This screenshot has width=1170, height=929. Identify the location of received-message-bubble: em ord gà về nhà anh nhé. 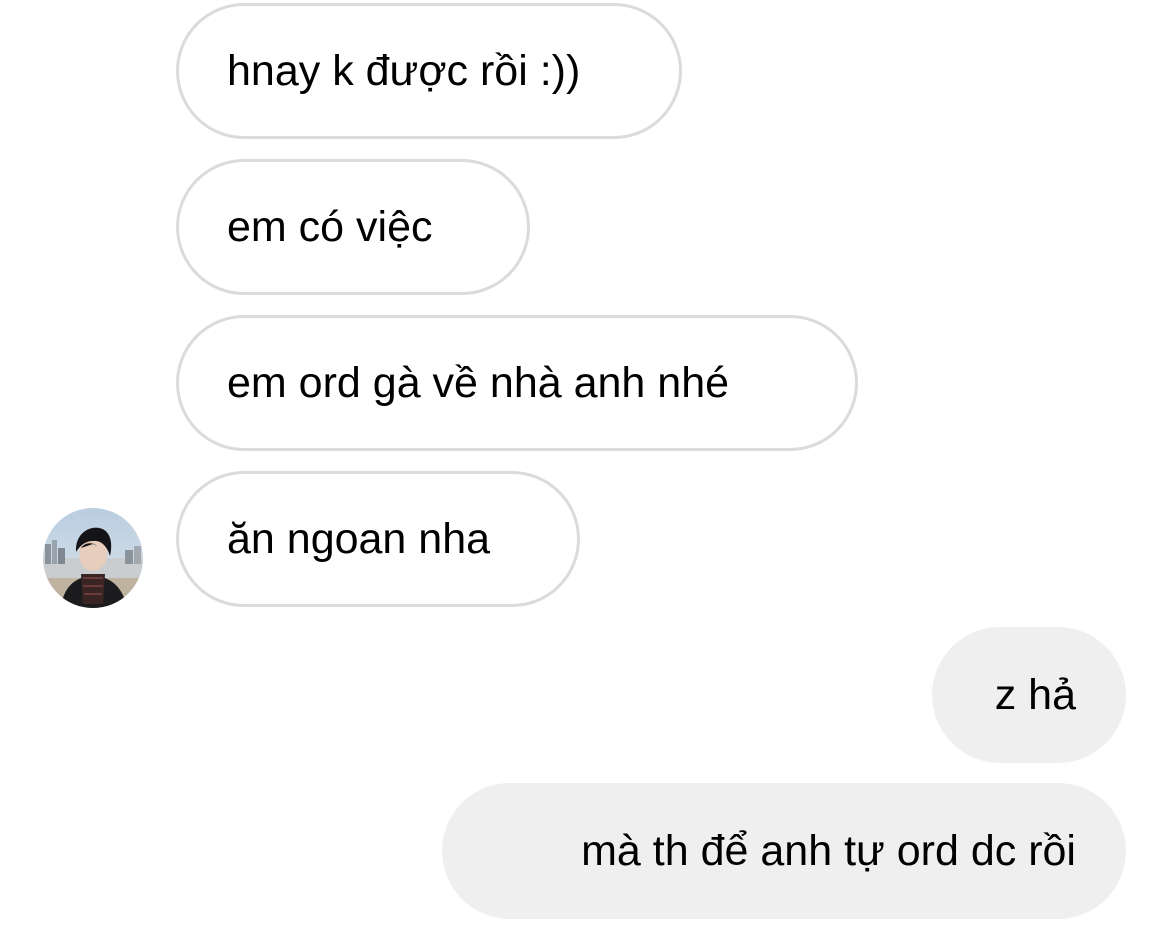
(517, 383).